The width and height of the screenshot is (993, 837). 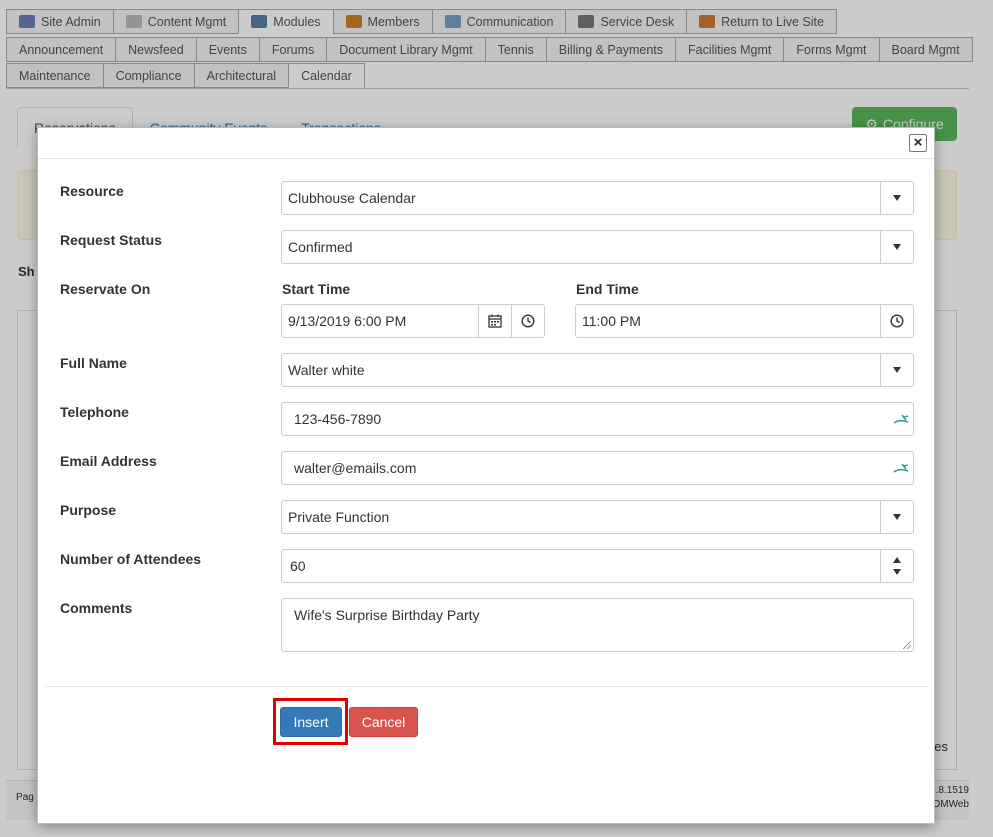 I want to click on start-time-label: Start Time, so click(x=316, y=289).